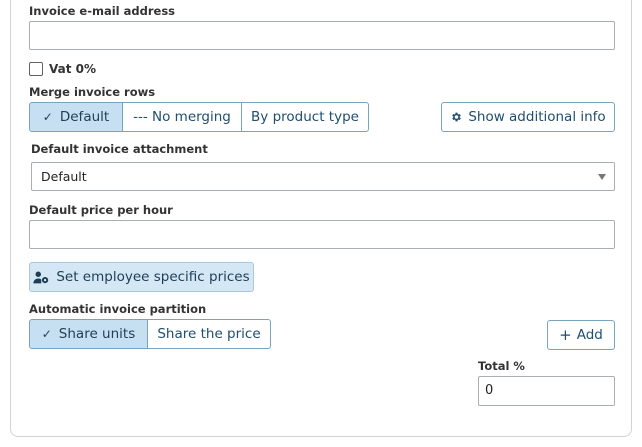 The image size is (642, 447). I want to click on merge-option-by-product-type: By product type, so click(305, 117).